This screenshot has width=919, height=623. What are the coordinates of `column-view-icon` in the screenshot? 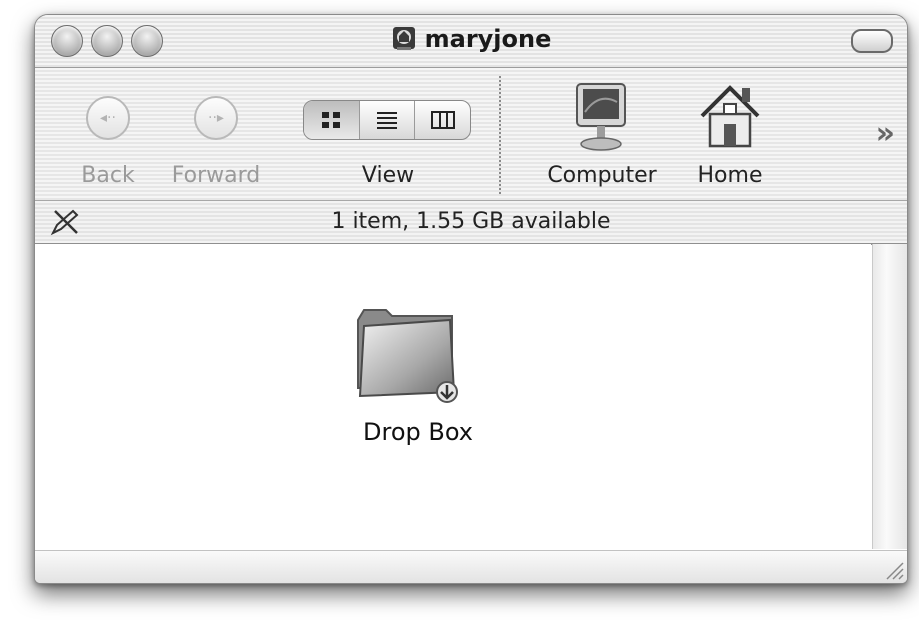 It's located at (442, 120).